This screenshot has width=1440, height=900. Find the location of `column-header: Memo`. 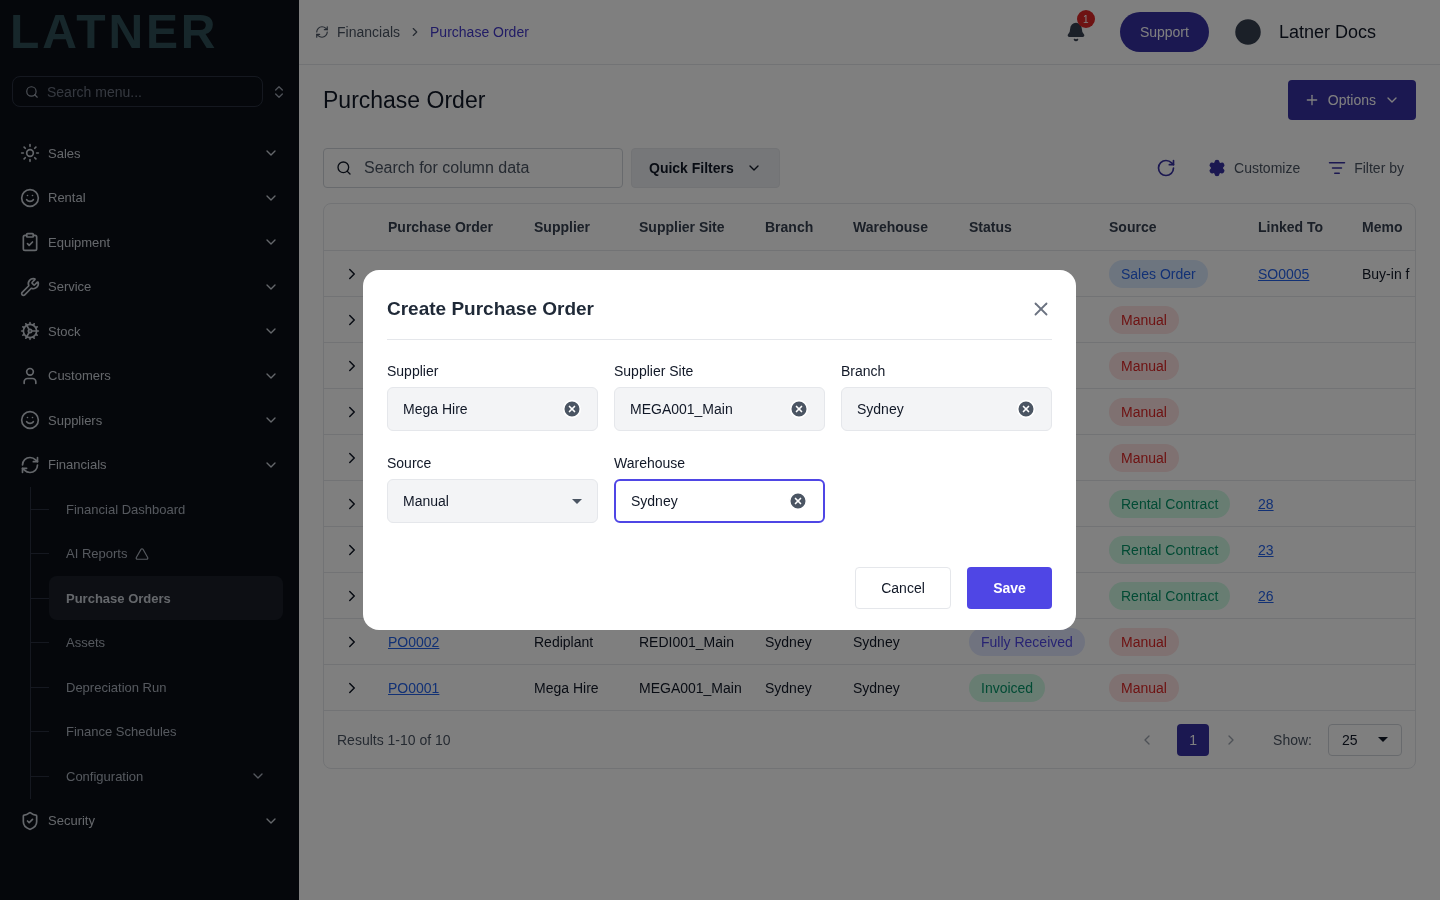

column-header: Memo is located at coordinates (1388, 227).